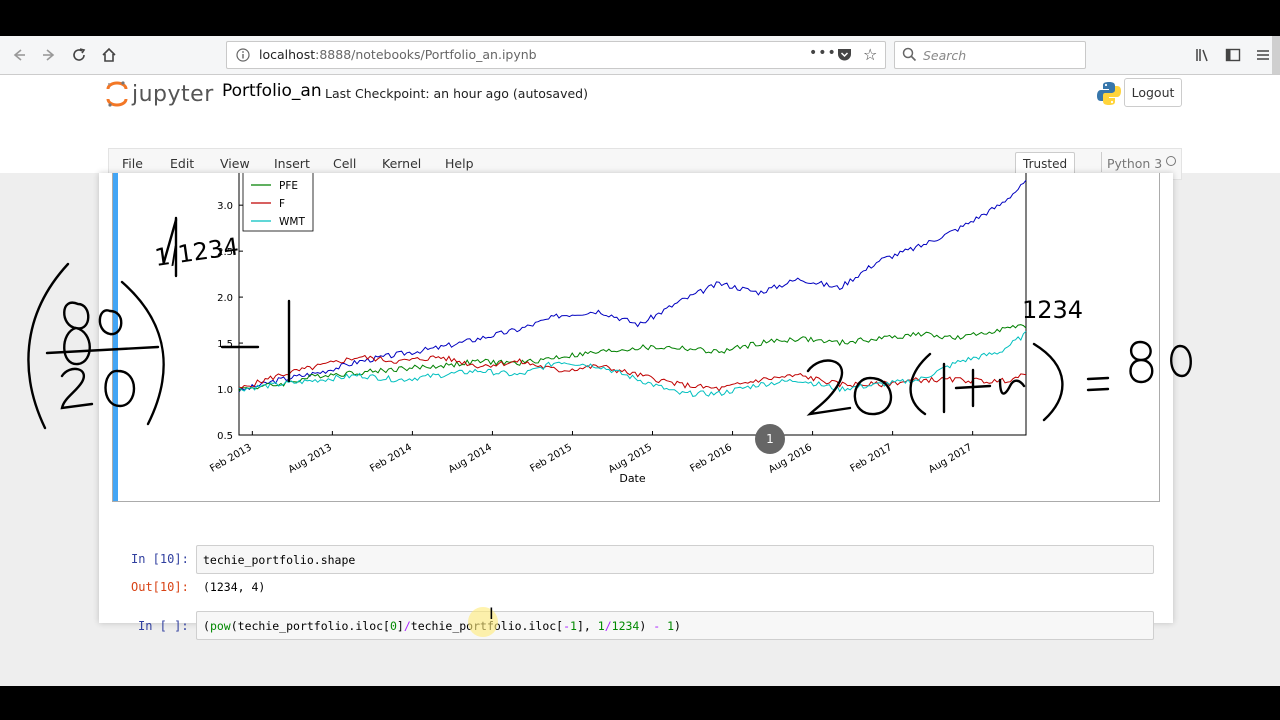 Image resolution: width=1280 pixels, height=720 pixels. What do you see at coordinates (49, 55) in the screenshot?
I see `forward-icon` at bounding box center [49, 55].